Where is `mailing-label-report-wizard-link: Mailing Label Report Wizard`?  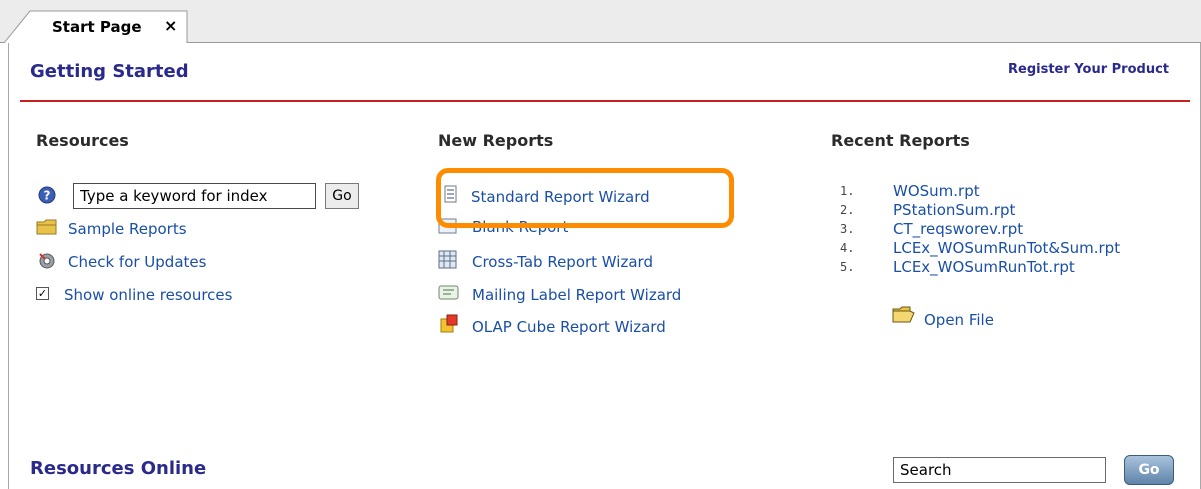 mailing-label-report-wizard-link: Mailing Label Report Wizard is located at coordinates (576, 295).